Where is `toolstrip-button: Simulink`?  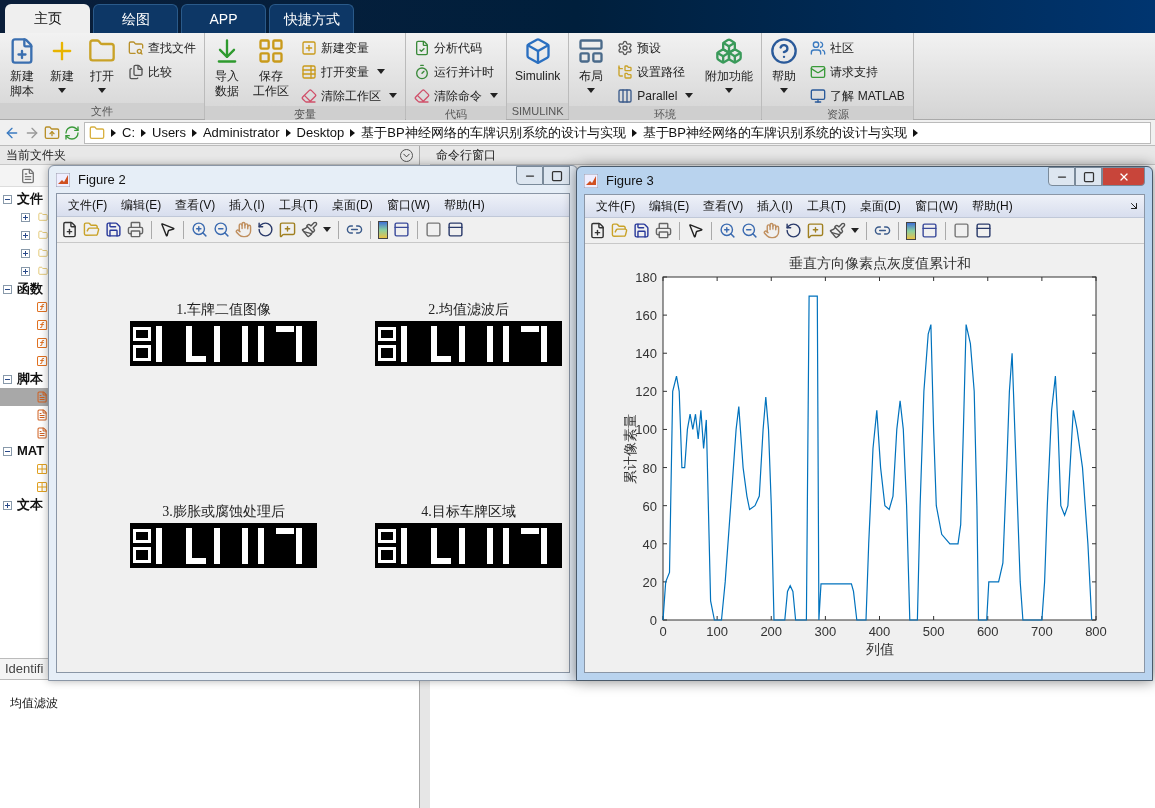
toolstrip-button: Simulink is located at coordinates (538, 60).